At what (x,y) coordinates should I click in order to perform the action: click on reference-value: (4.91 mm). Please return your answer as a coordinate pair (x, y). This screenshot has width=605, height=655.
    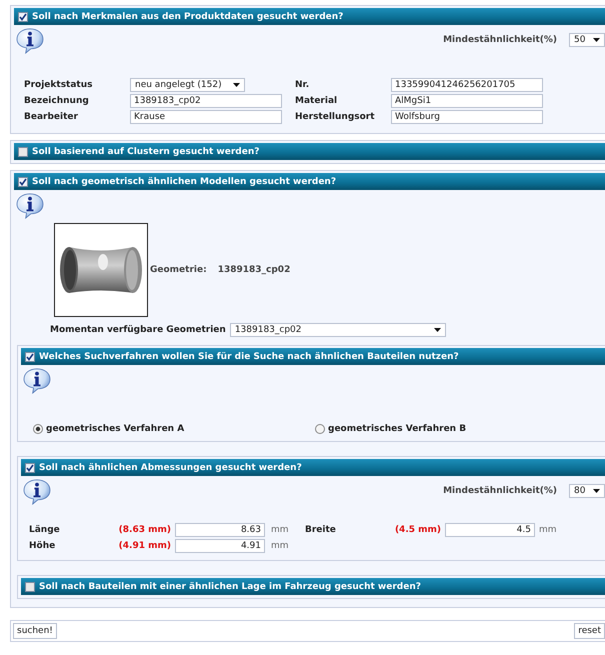
    Looking at the image, I should click on (145, 546).